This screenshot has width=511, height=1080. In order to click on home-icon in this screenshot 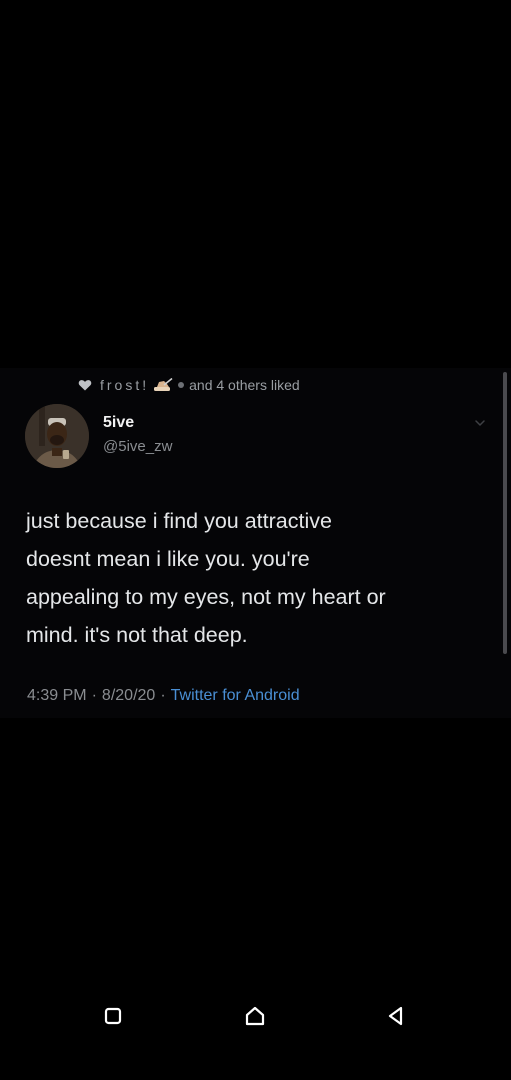, I will do `click(255, 1016)`.